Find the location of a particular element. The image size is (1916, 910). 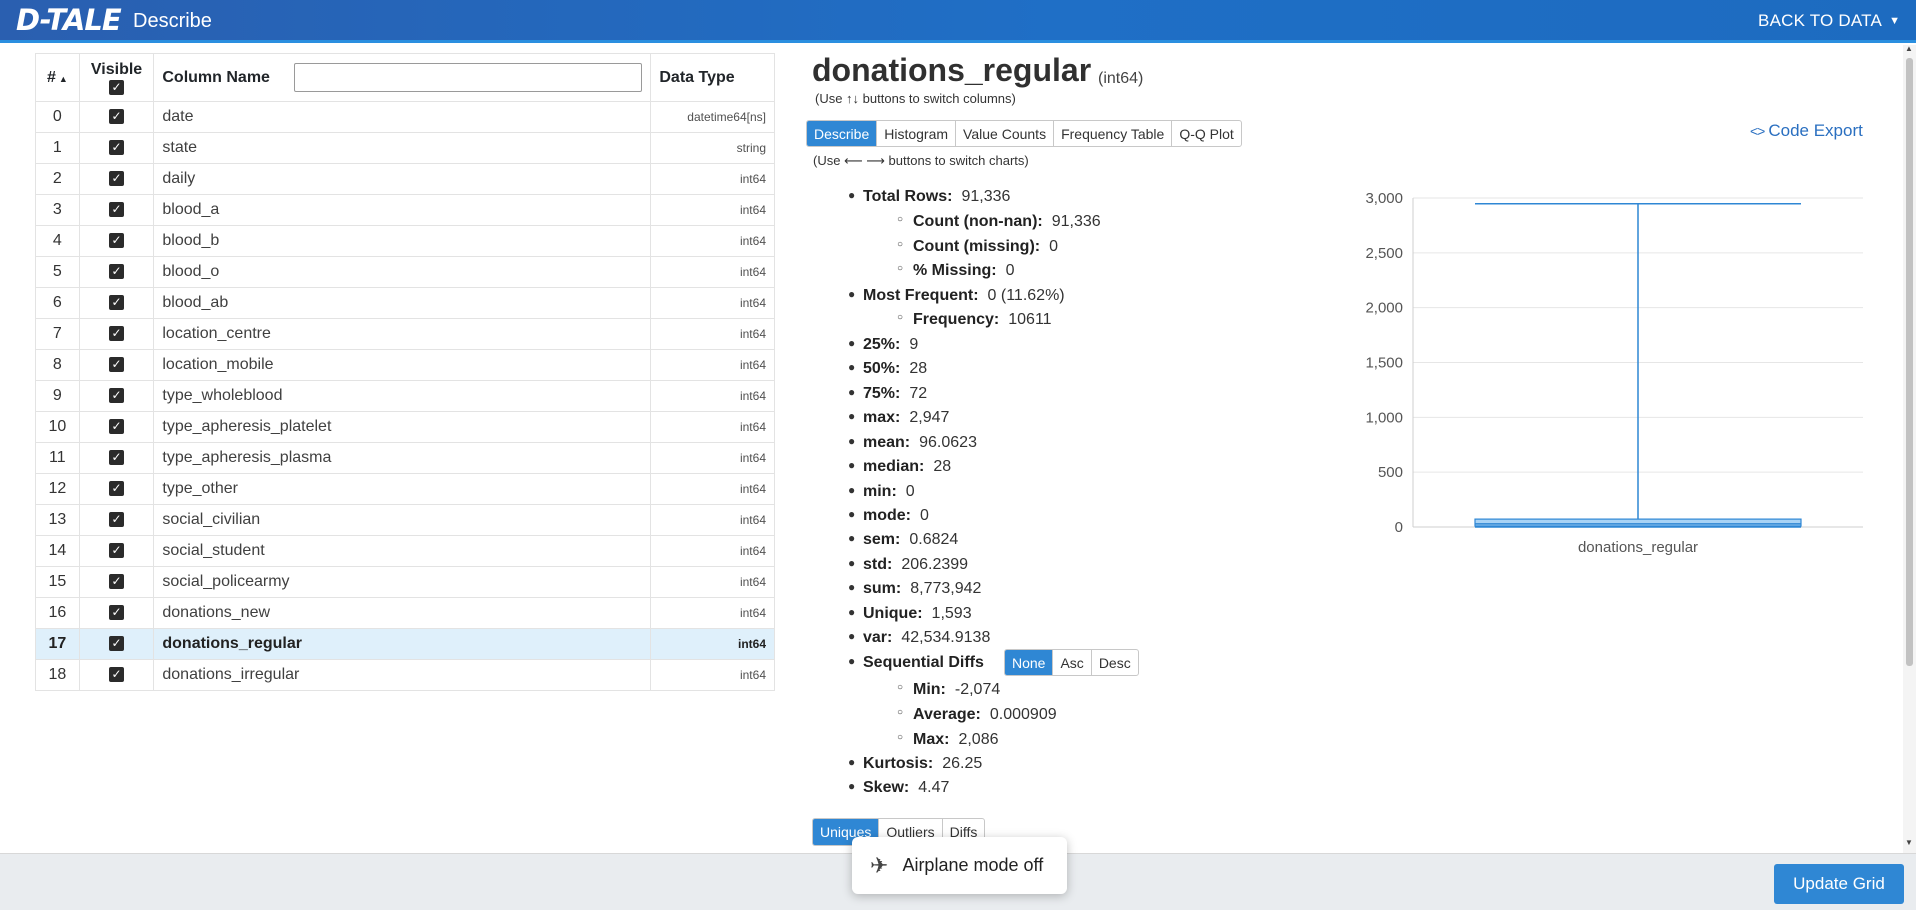

code-export-link: <> Code Export is located at coordinates (1806, 131).